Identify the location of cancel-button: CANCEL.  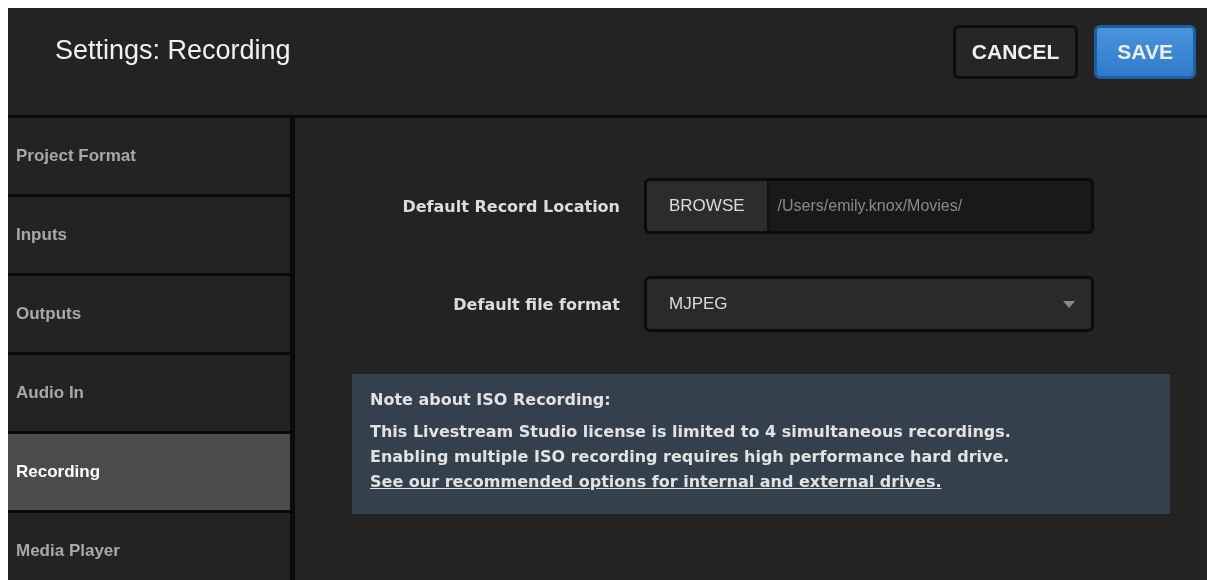
(1015, 51).